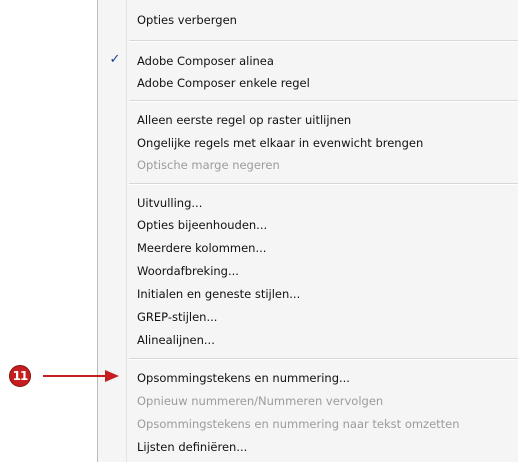  Describe the element at coordinates (81, 376) in the screenshot. I see `right-arrow-icon` at that location.